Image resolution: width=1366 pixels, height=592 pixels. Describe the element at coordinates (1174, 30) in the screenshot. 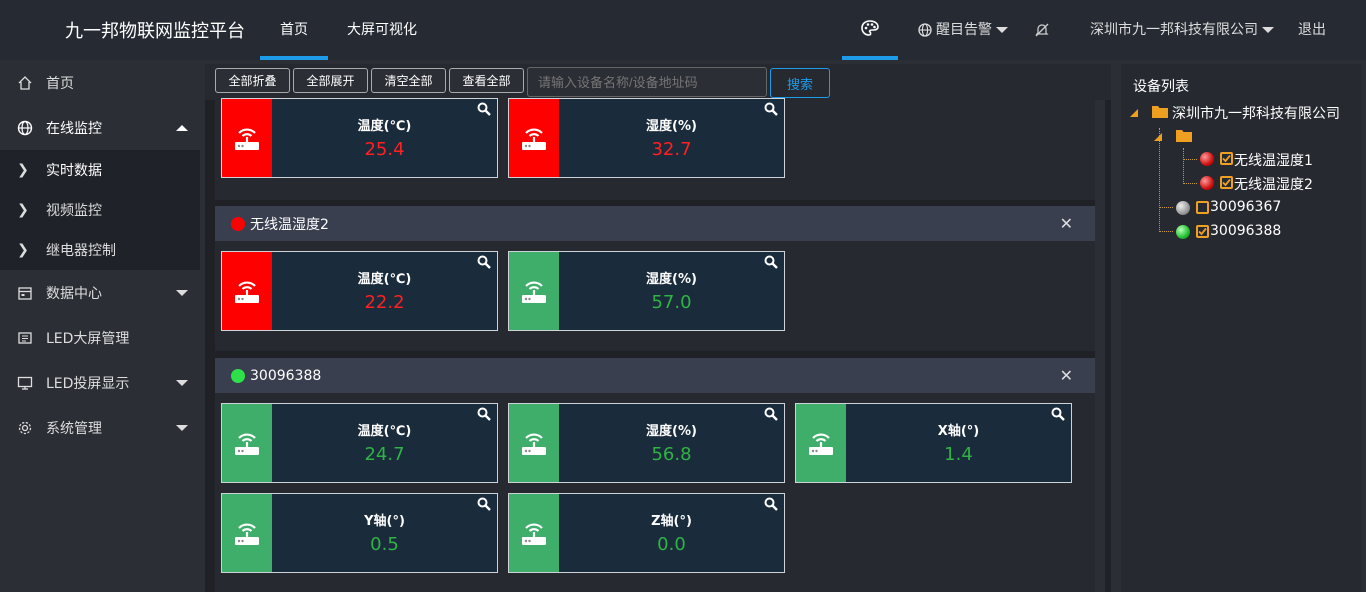

I see `company-name: 深圳市九一邦科技有限公司` at that location.